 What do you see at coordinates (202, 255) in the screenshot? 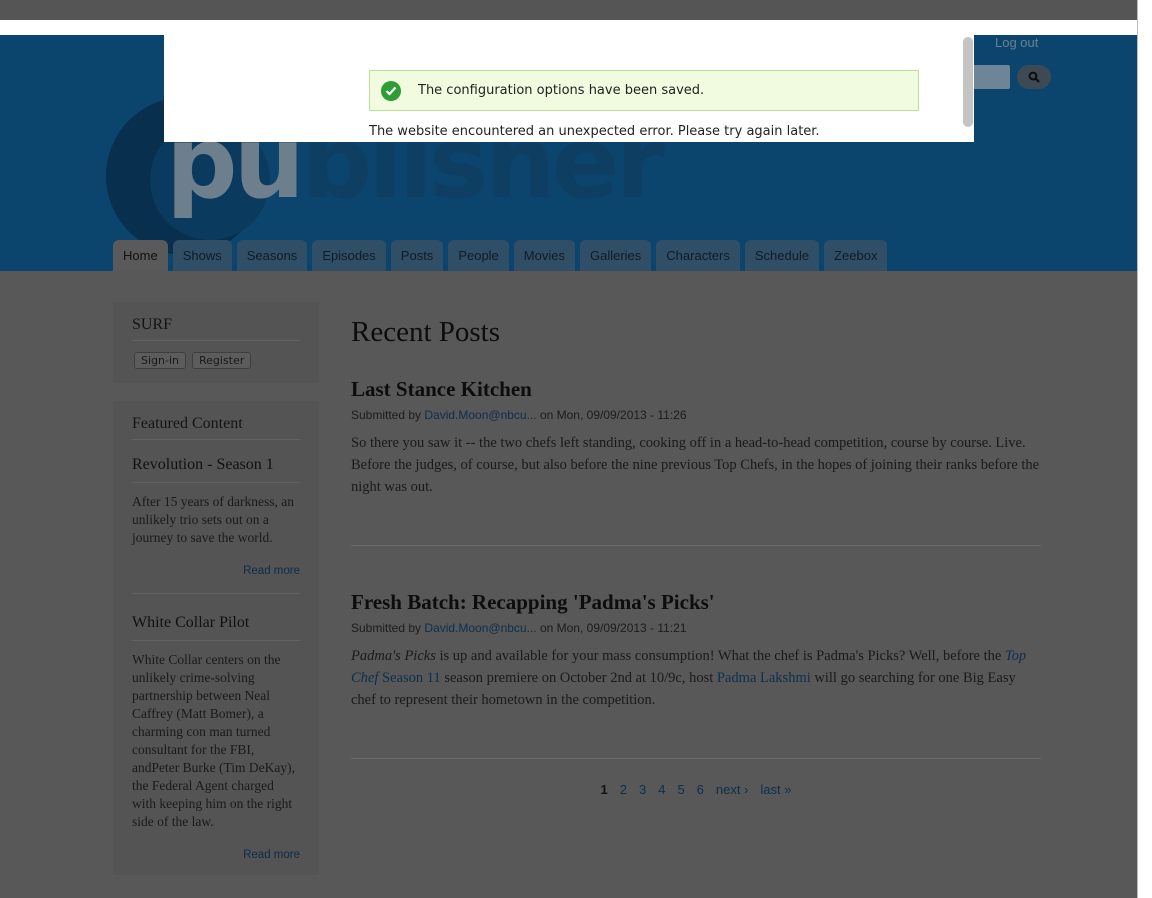
I see `tab-shows: Shows` at bounding box center [202, 255].